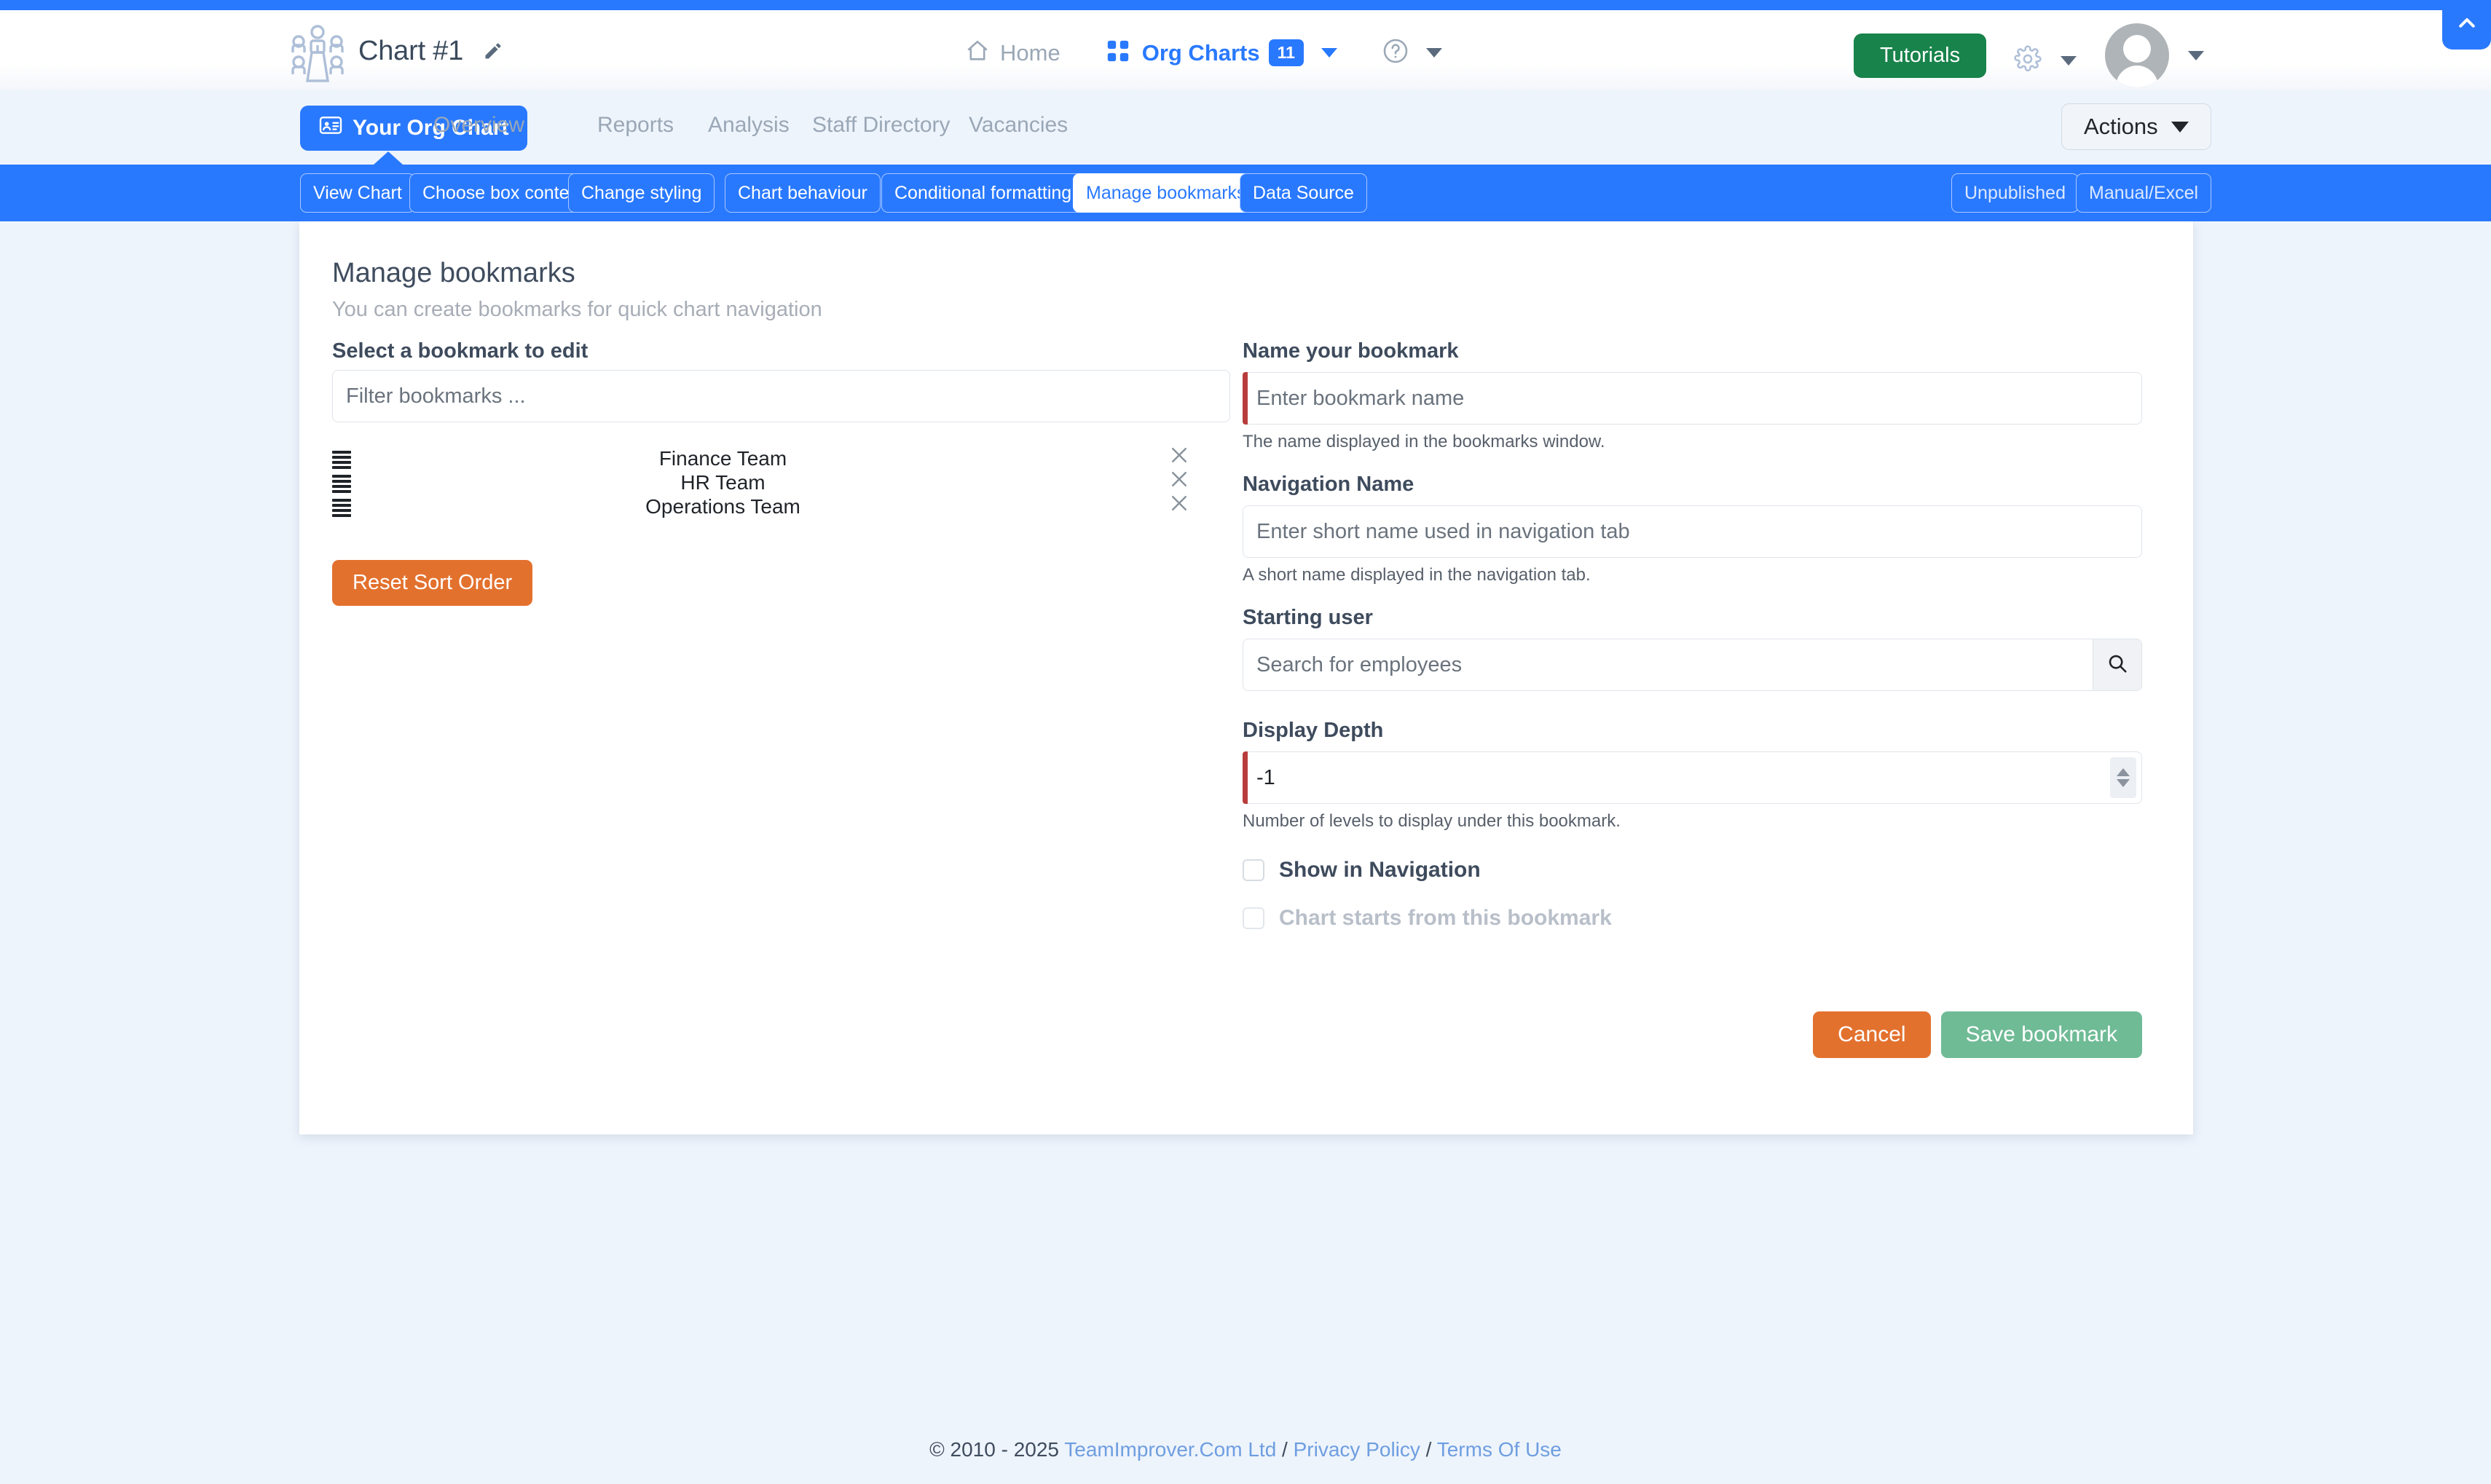 The height and width of the screenshot is (1484, 2491). What do you see at coordinates (1118, 53) in the screenshot?
I see `grid-icon` at bounding box center [1118, 53].